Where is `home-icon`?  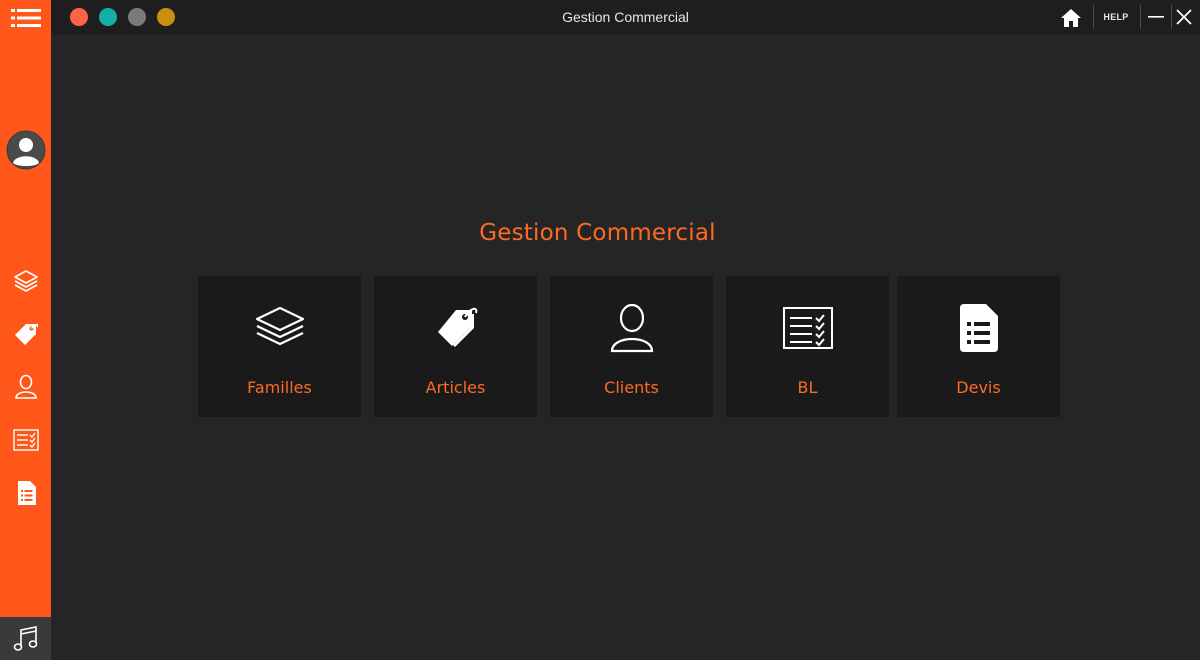 home-icon is located at coordinates (1071, 17).